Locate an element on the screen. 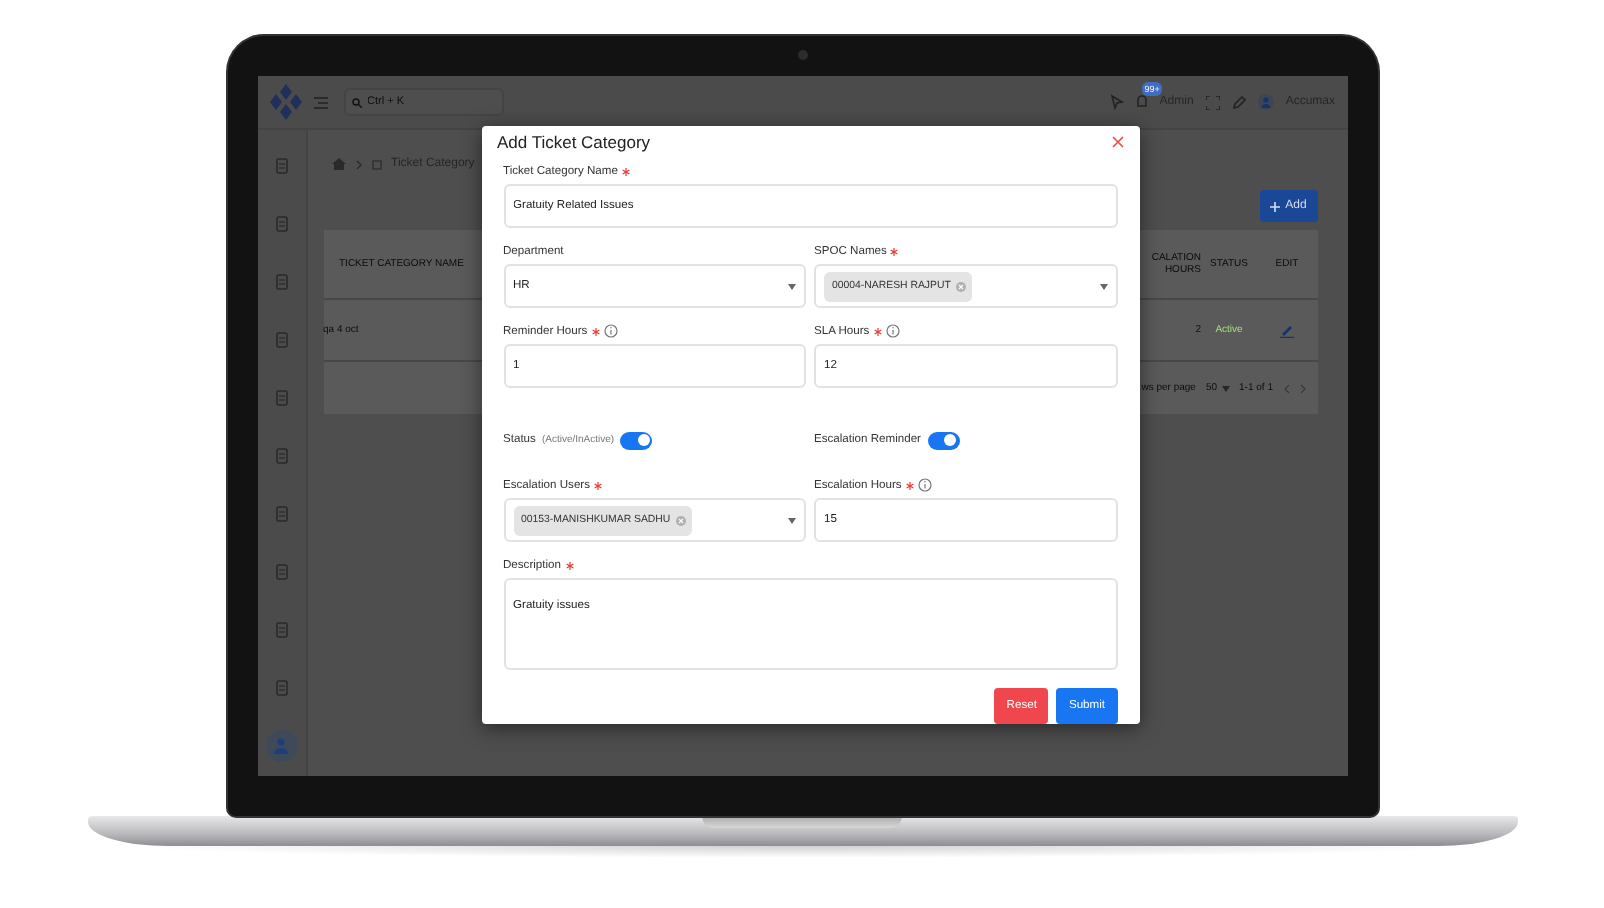 This screenshot has height=908, width=1604. chevron-icon is located at coordinates (358, 164).